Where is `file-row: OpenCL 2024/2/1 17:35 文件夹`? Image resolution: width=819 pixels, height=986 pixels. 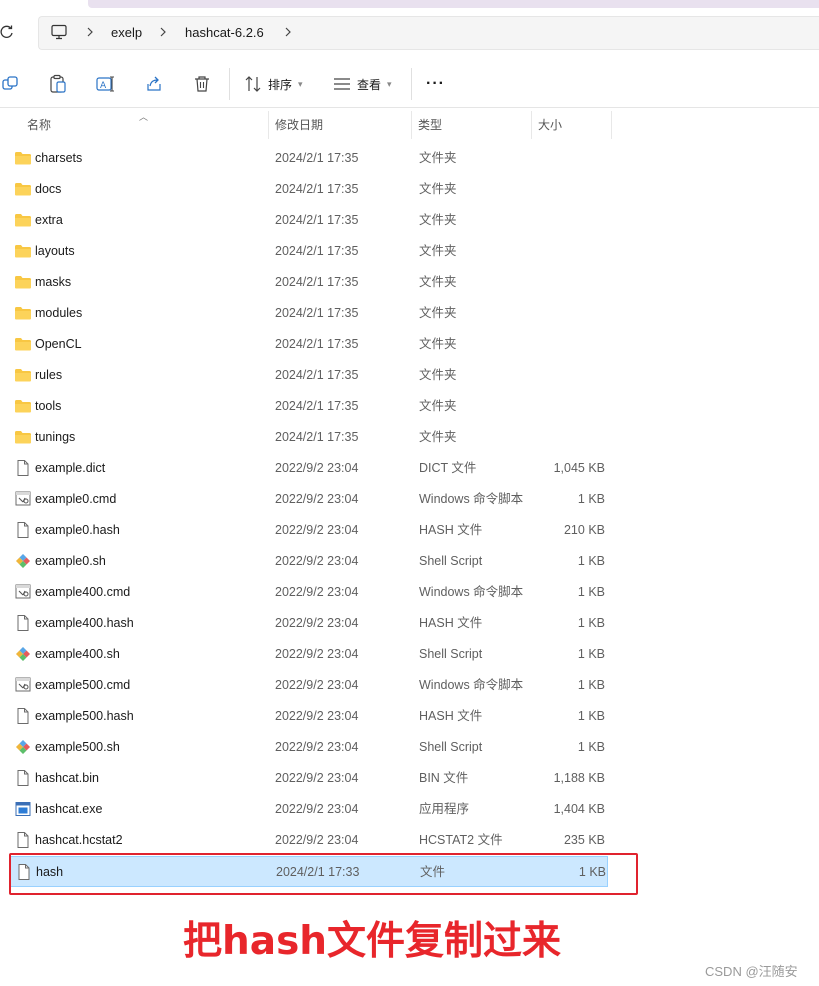
file-row: OpenCL 2024/2/1 17:35 文件夹 is located at coordinates (309, 344).